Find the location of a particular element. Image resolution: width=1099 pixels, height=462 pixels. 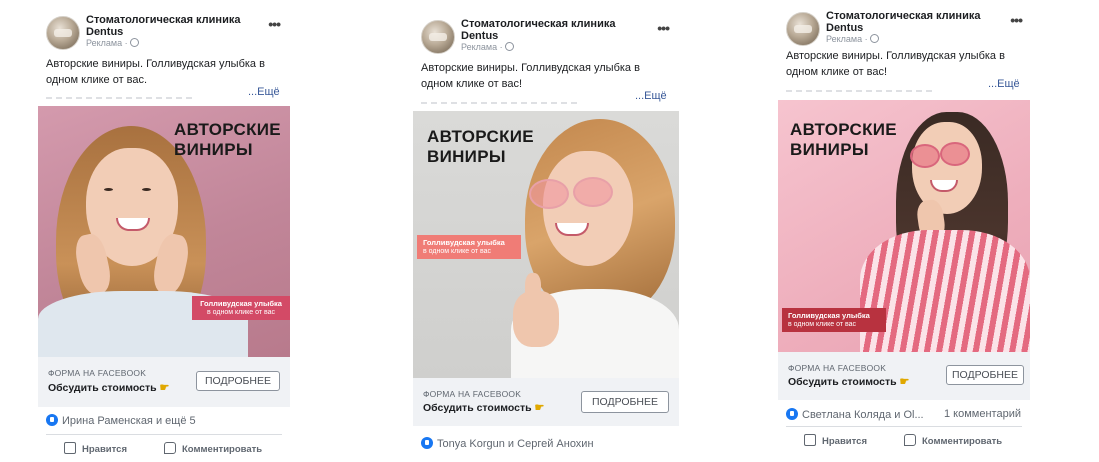

thumb is located at coordinates (533, 288).